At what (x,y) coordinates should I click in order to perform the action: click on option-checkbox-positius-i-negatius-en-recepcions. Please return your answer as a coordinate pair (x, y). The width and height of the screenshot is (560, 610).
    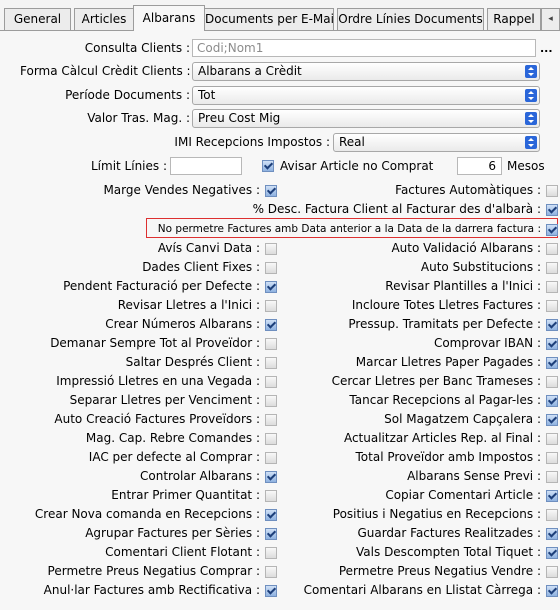
    Looking at the image, I should click on (552, 515).